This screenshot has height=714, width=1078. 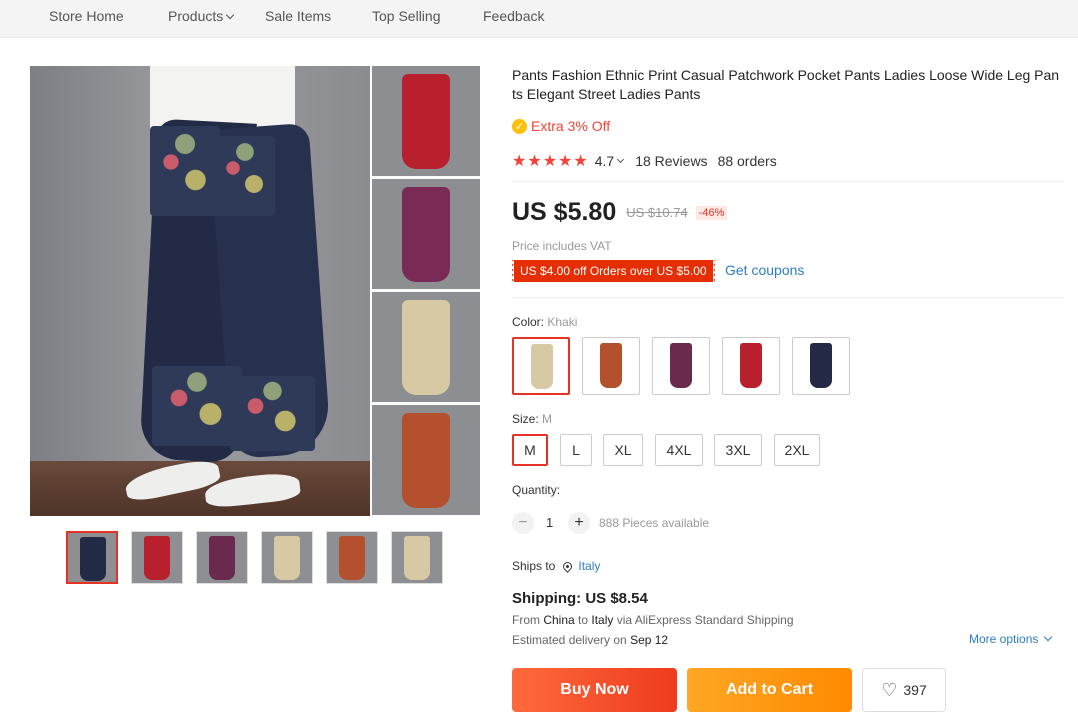 What do you see at coordinates (612, 271) in the screenshot?
I see `coupon-badge: US $4.00 off Orders over US $5.00` at bounding box center [612, 271].